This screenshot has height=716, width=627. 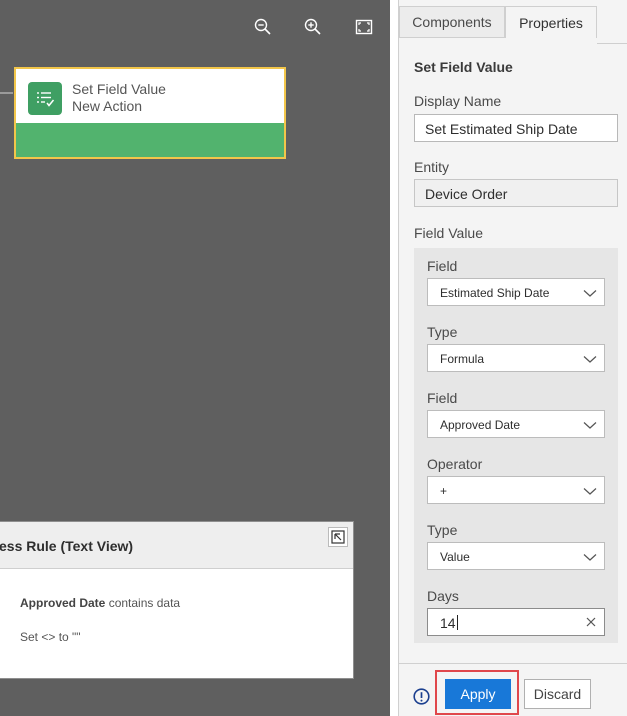 What do you see at coordinates (421, 696) in the screenshot?
I see `info-icon` at bounding box center [421, 696].